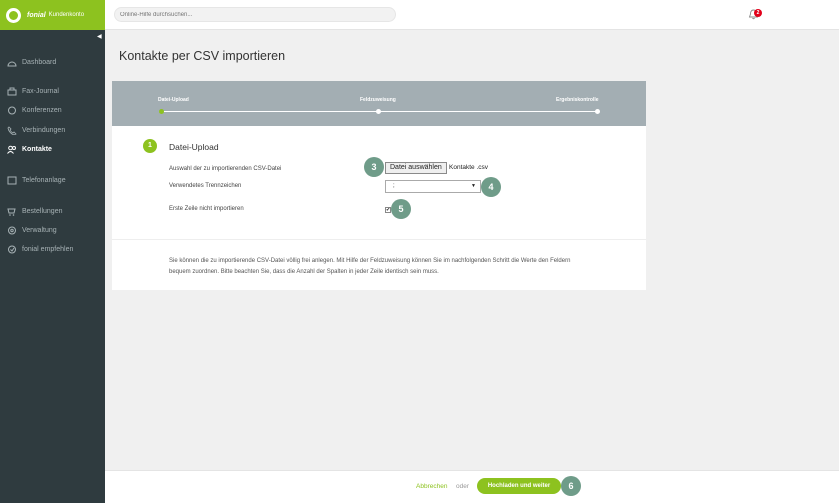  What do you see at coordinates (469, 167) in the screenshot?
I see `selected-file-name: Kontakte .csv` at bounding box center [469, 167].